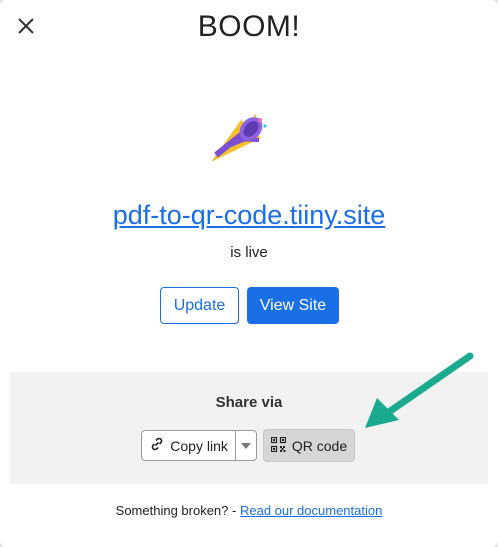 This screenshot has width=498, height=547. I want to click on copy-link-button: Copy link, so click(188, 445).